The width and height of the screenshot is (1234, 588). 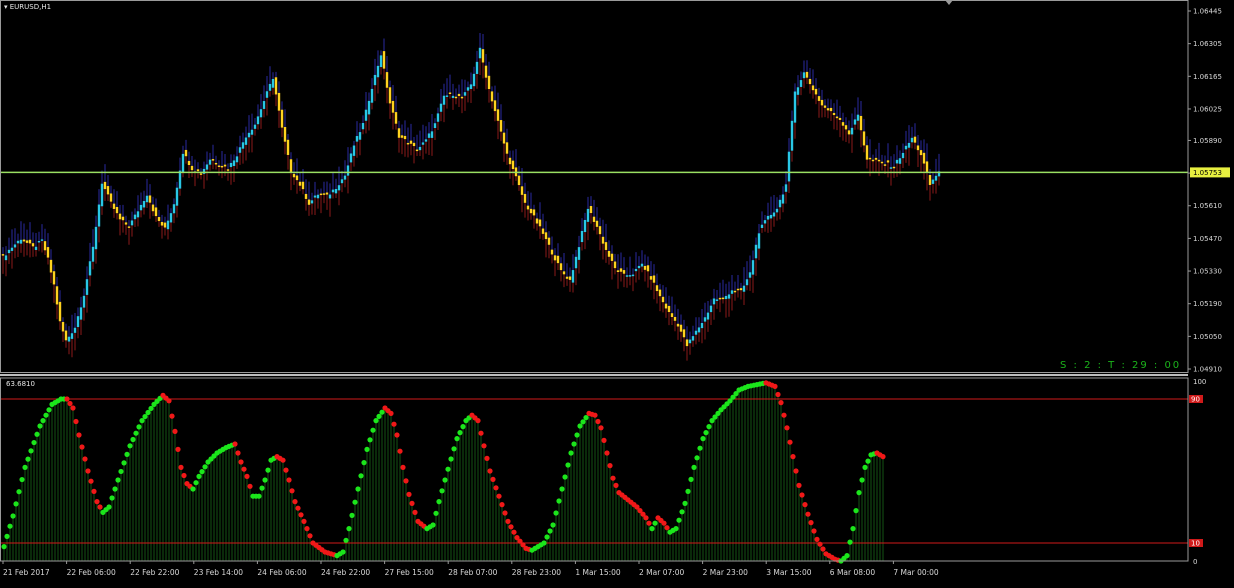 I want to click on time-tick-label: 22 Feb 06:00, so click(x=91, y=572).